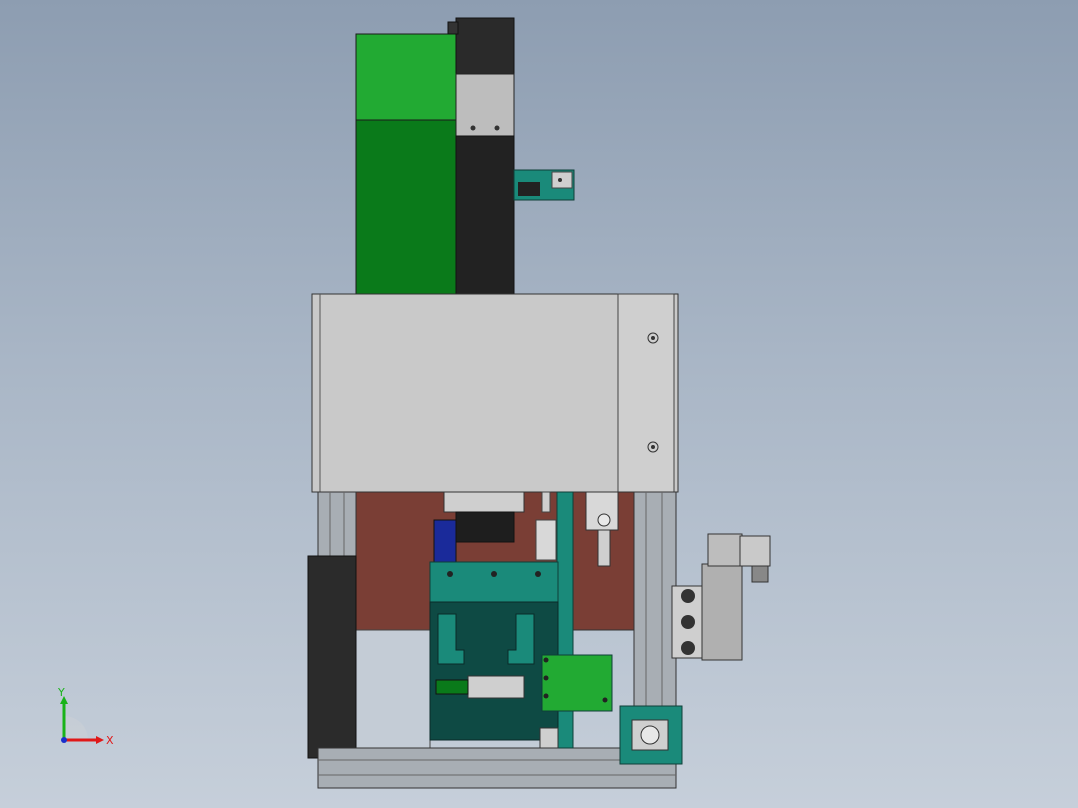 The width and height of the screenshot is (1078, 808). What do you see at coordinates (495, 393) in the screenshot?
I see `top-cover` at bounding box center [495, 393].